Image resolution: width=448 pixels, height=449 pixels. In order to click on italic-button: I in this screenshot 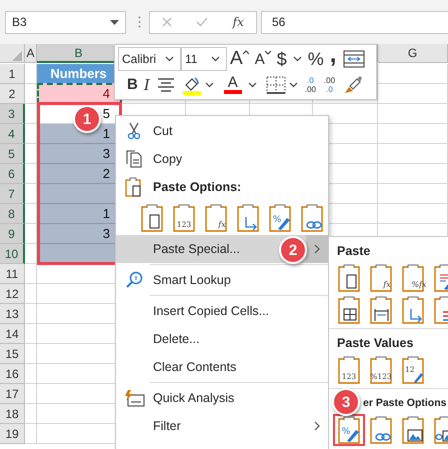, I will do `click(146, 84)`.